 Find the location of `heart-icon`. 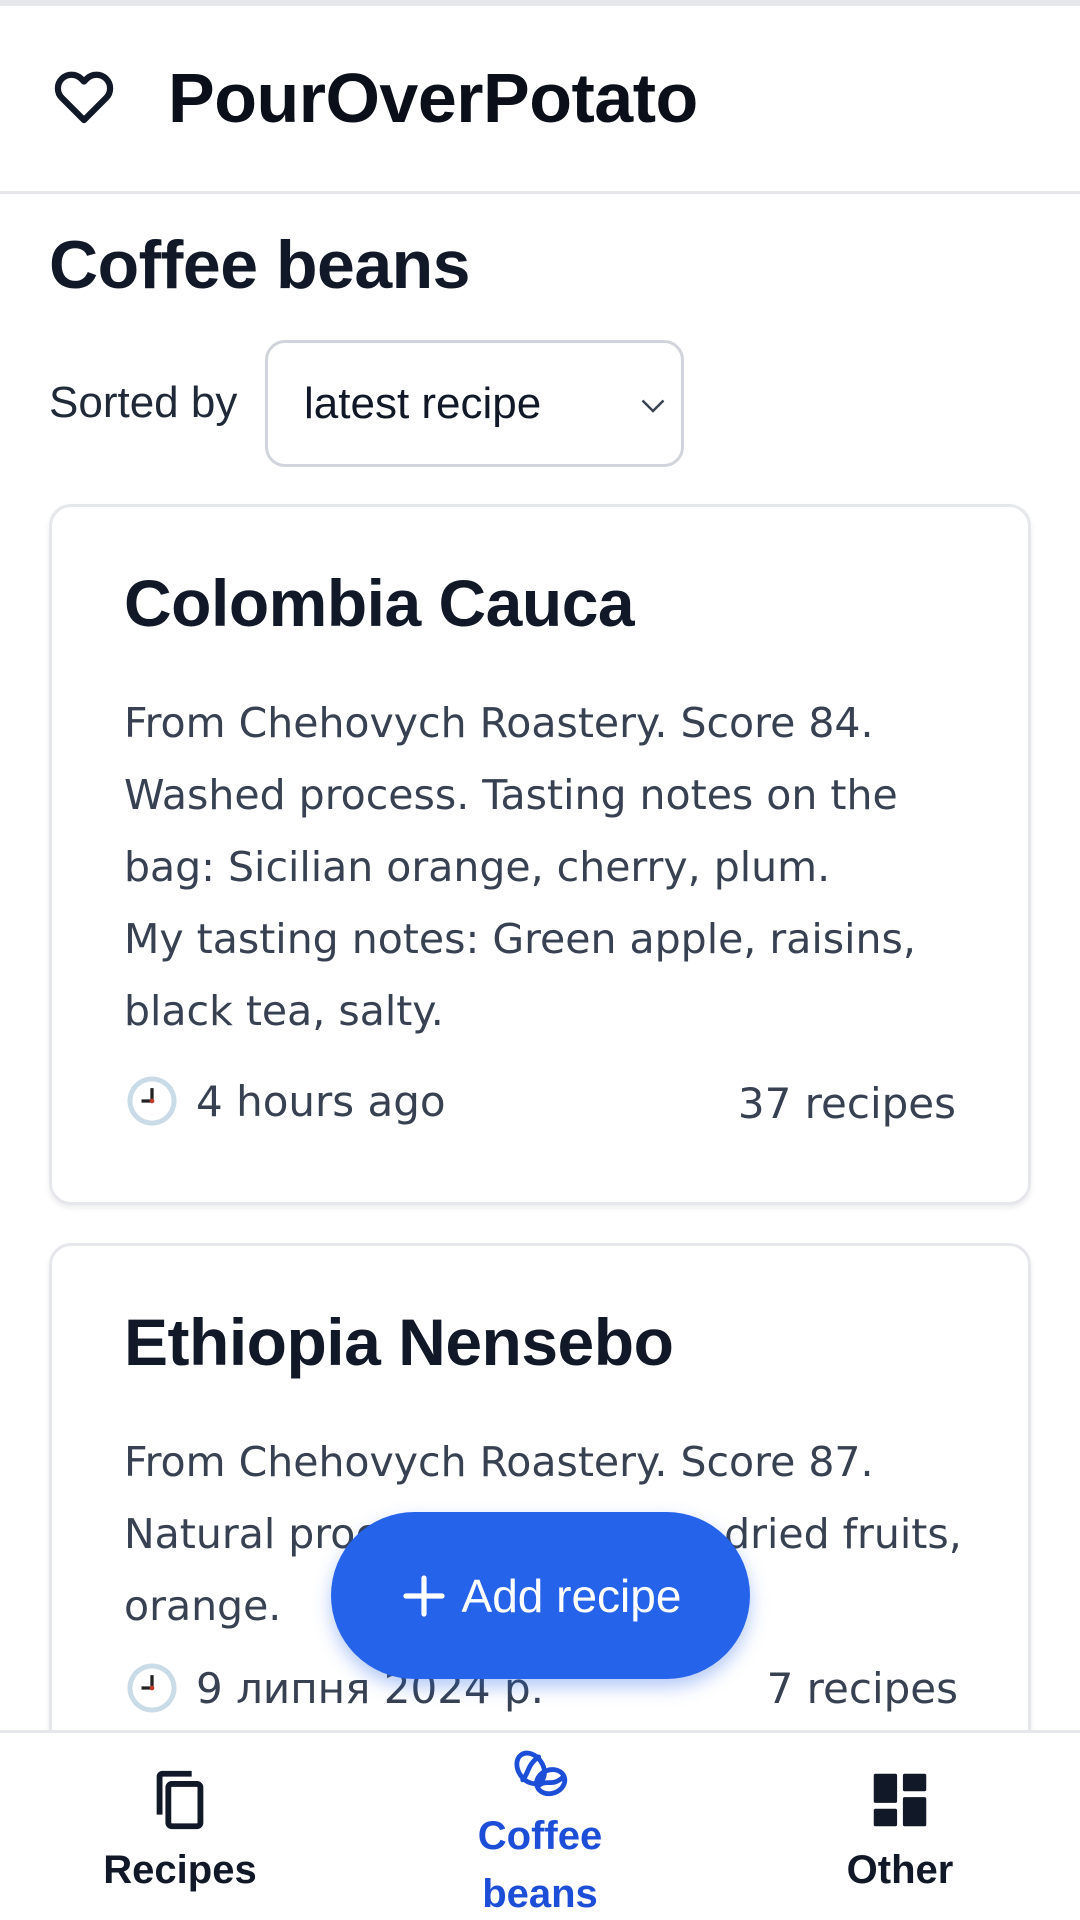

heart-icon is located at coordinates (84, 96).